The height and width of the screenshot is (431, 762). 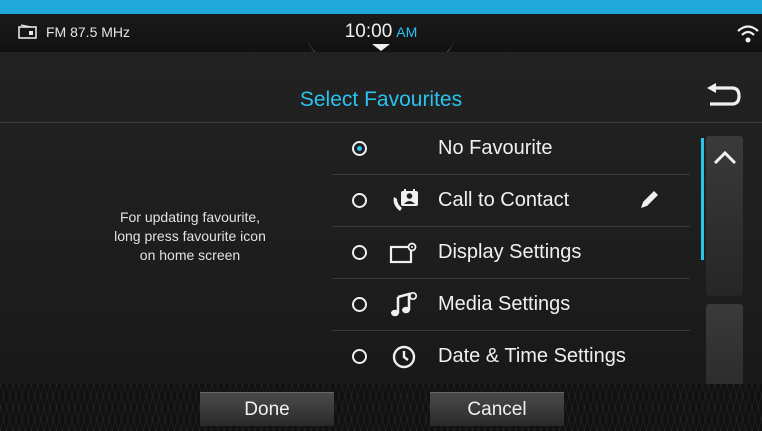 What do you see at coordinates (497, 409) in the screenshot?
I see `cancel-button: Cancel` at bounding box center [497, 409].